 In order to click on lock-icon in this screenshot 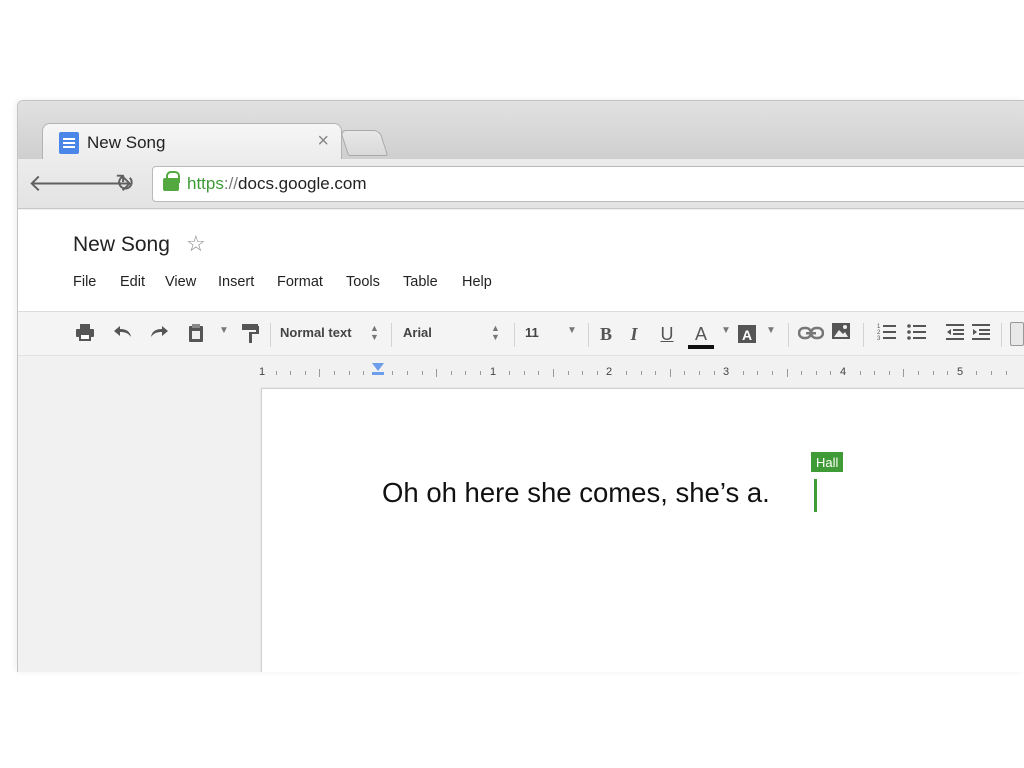, I will do `click(171, 181)`.